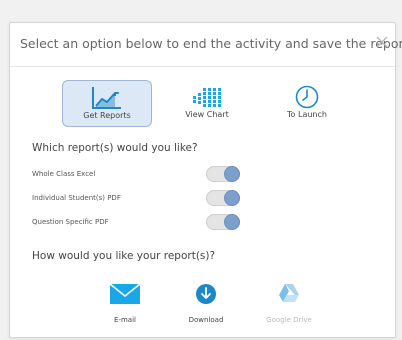 This screenshot has height=340, width=402. Describe the element at coordinates (152, 175) in the screenshot. I see `report-row-whole-class: Whole Class Excel` at that location.